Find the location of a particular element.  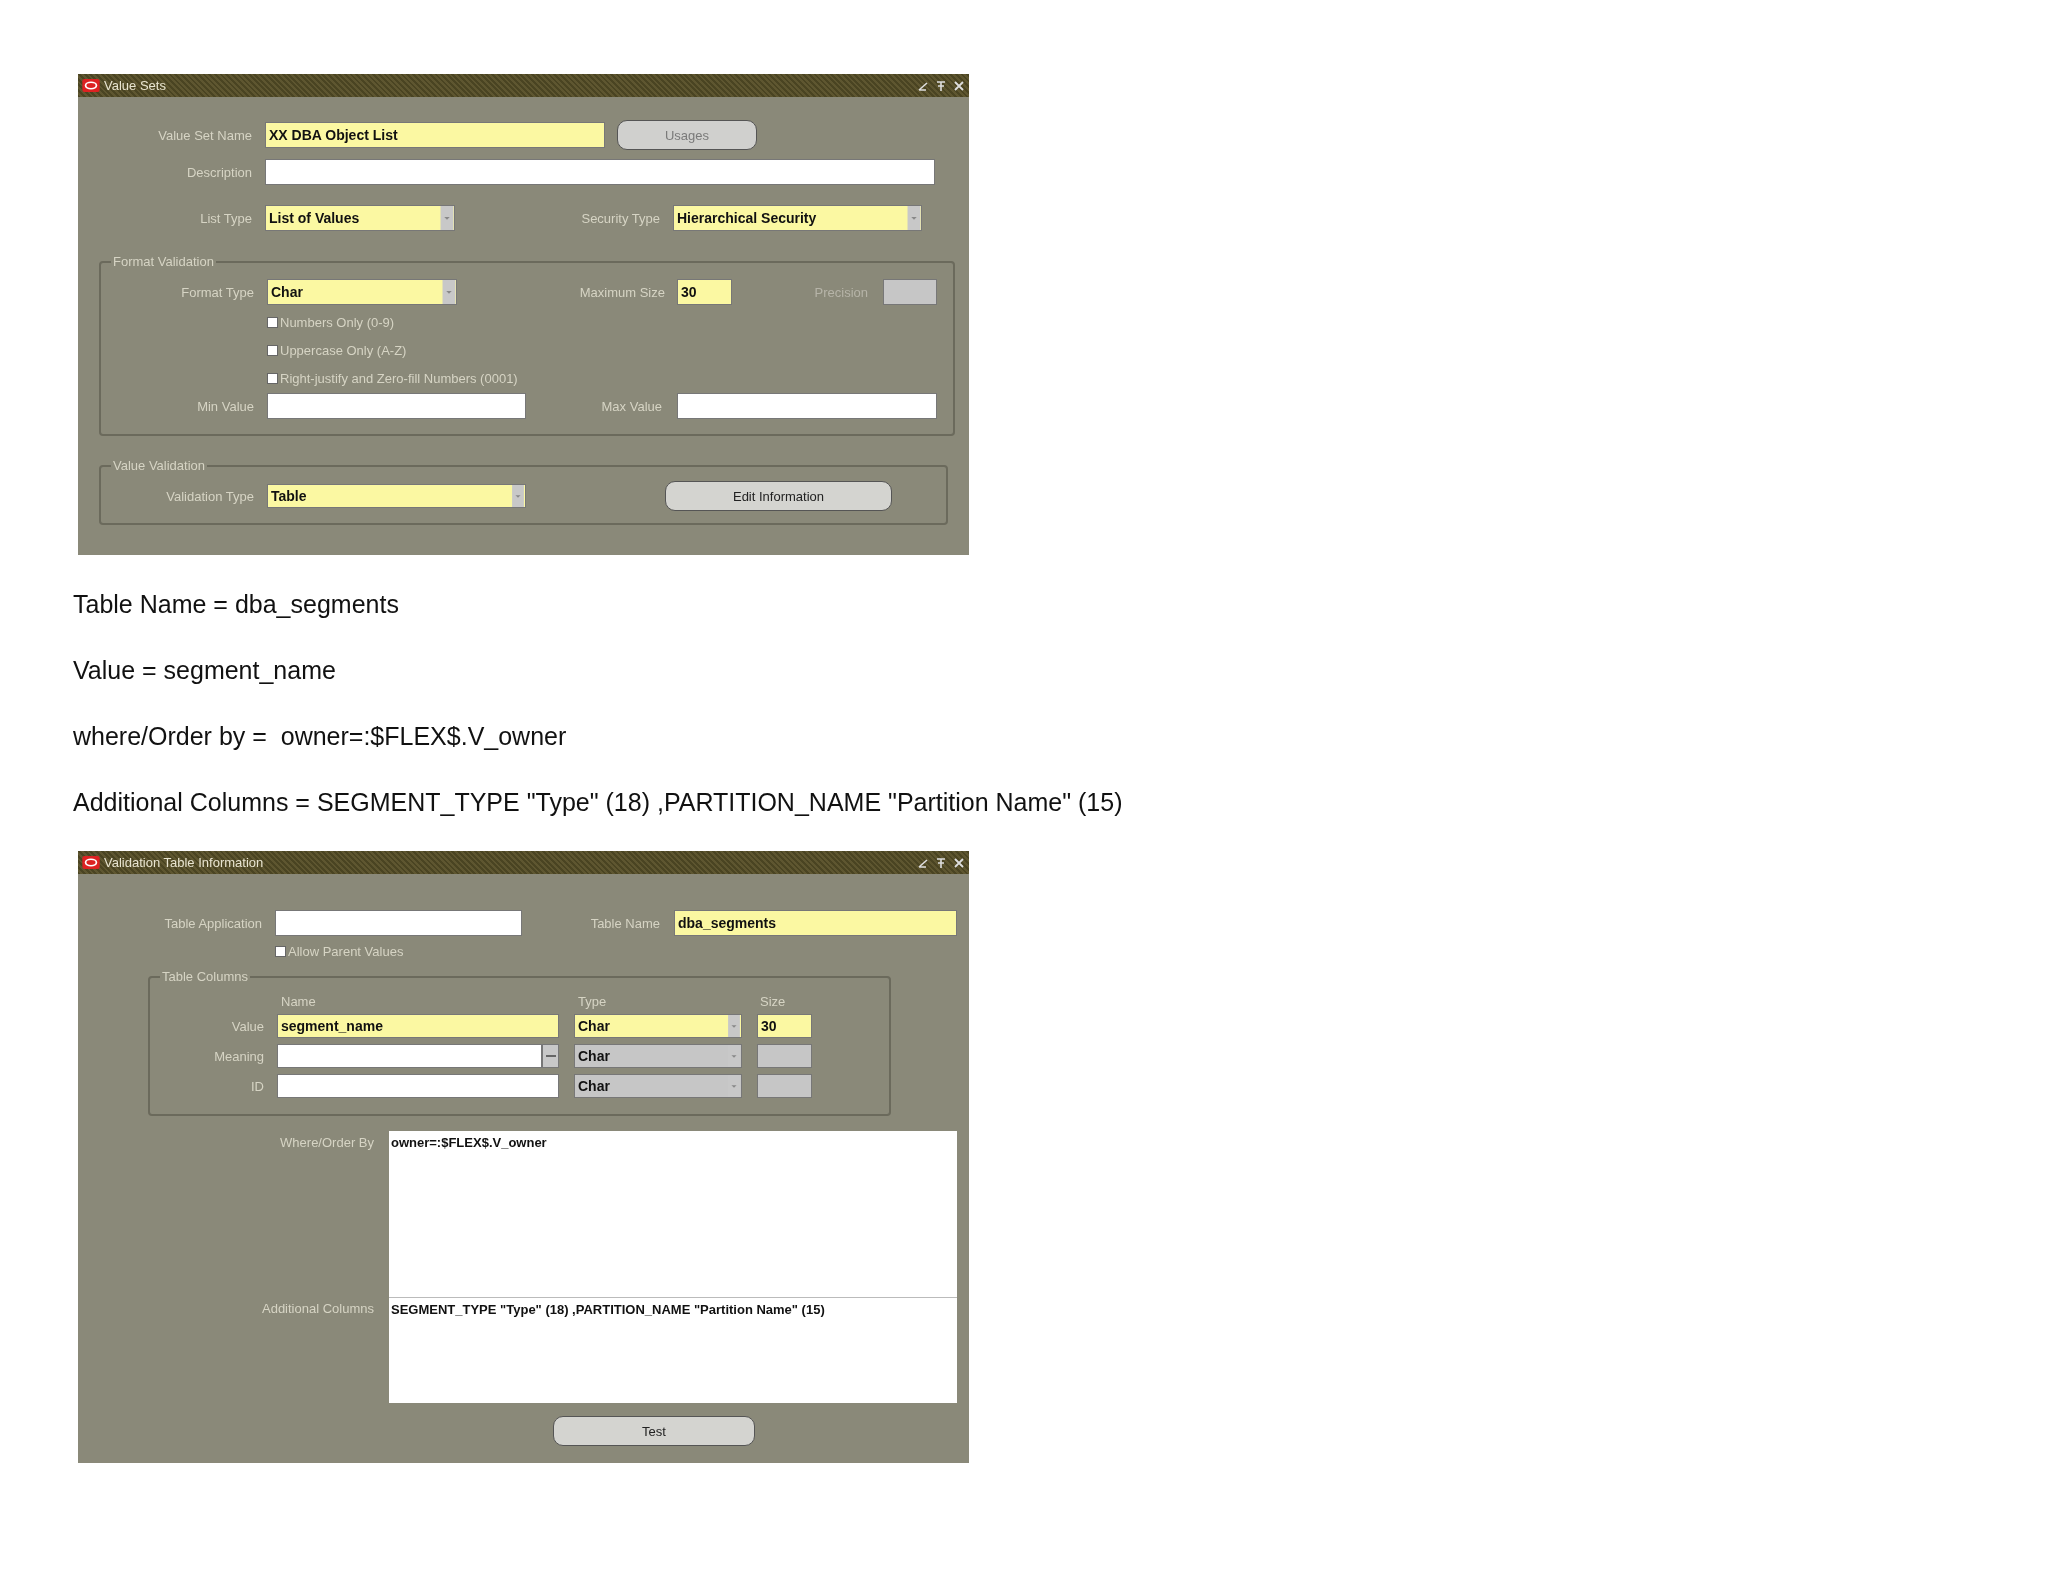

maximum-size-field: 30 is located at coordinates (704, 292).